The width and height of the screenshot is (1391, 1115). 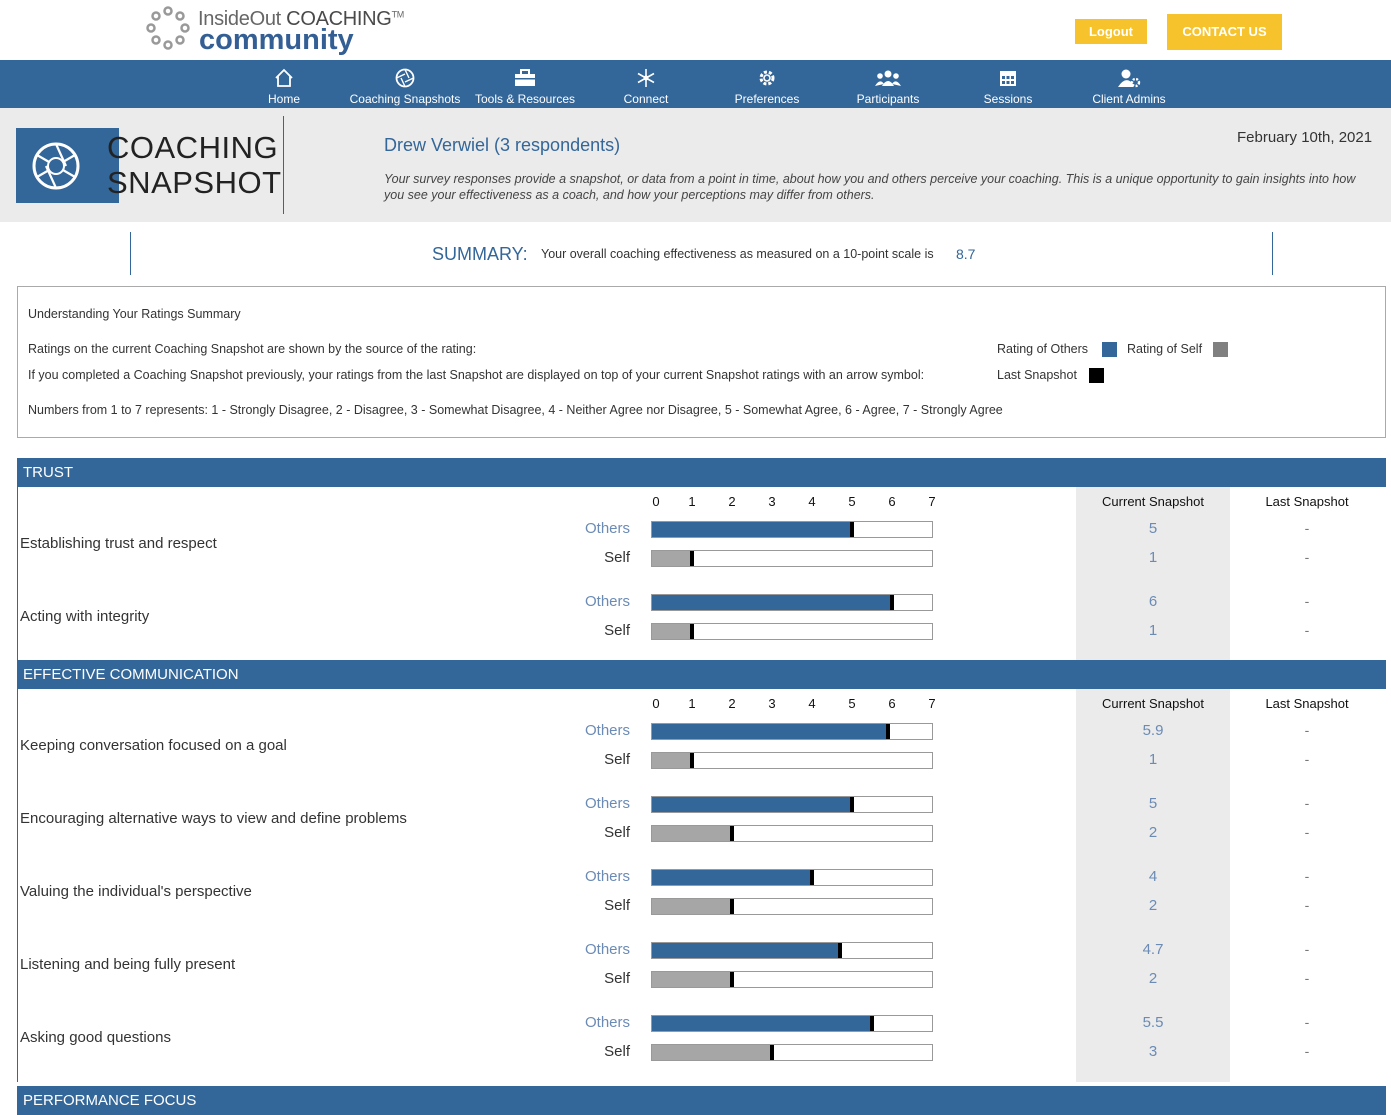 I want to click on current-others-value: 5.9, so click(x=1153, y=730).